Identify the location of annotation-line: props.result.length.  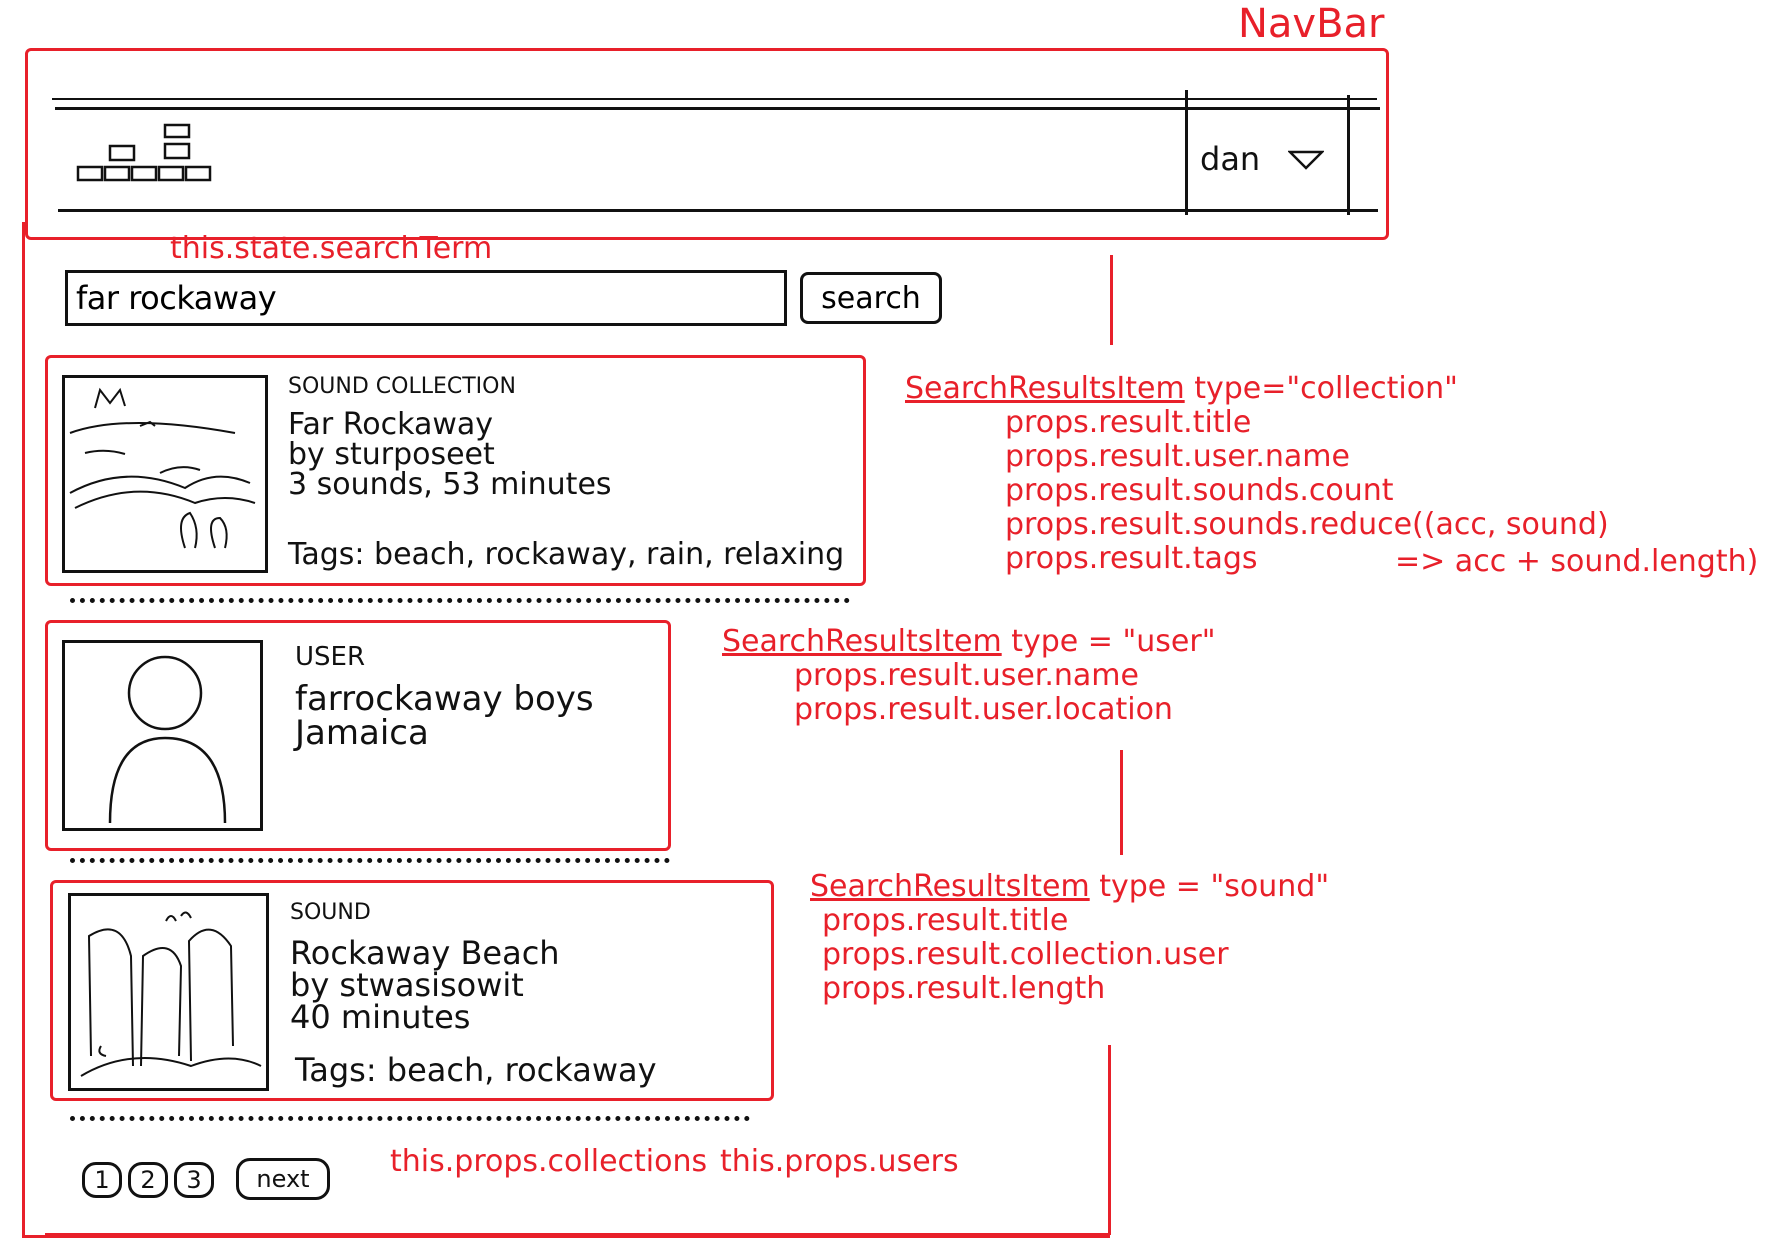
(964, 988).